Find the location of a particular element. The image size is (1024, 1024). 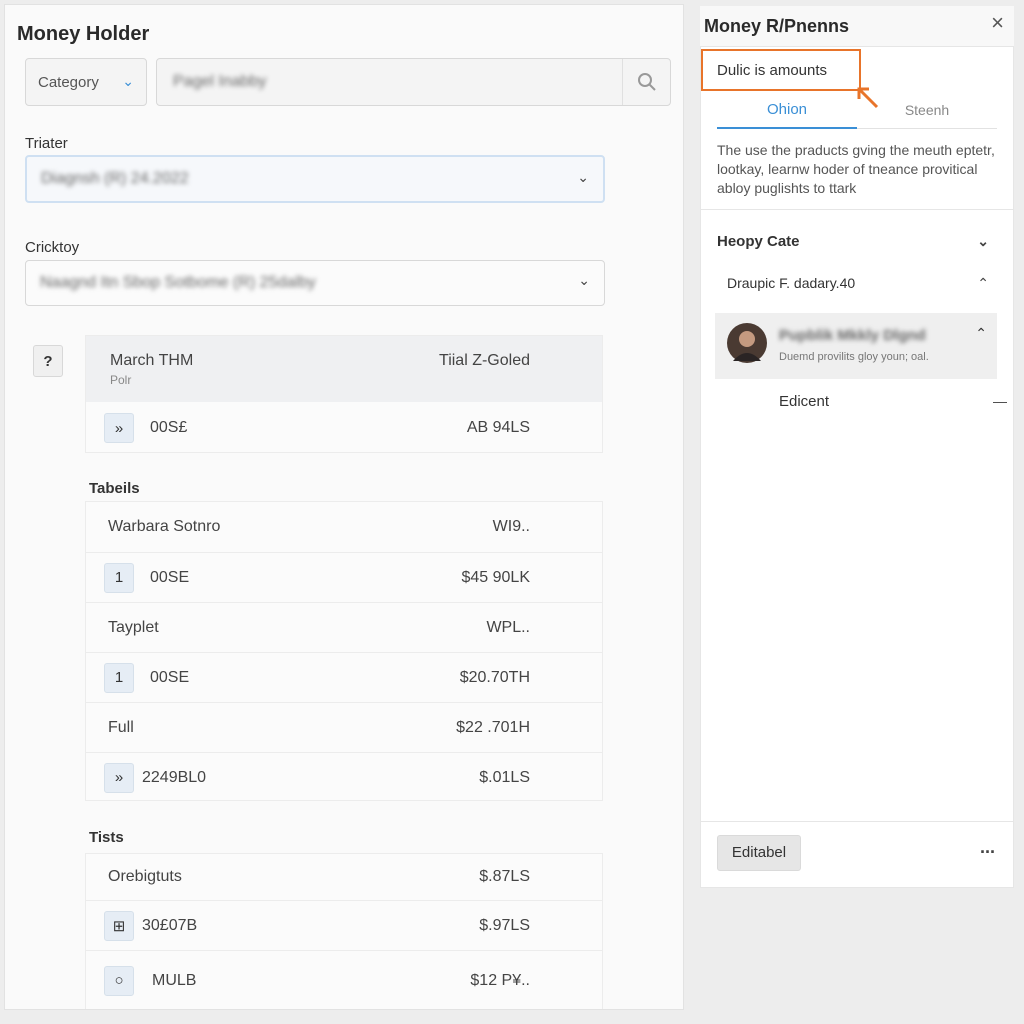

list-item: Tayplet WPL.. is located at coordinates (344, 627).